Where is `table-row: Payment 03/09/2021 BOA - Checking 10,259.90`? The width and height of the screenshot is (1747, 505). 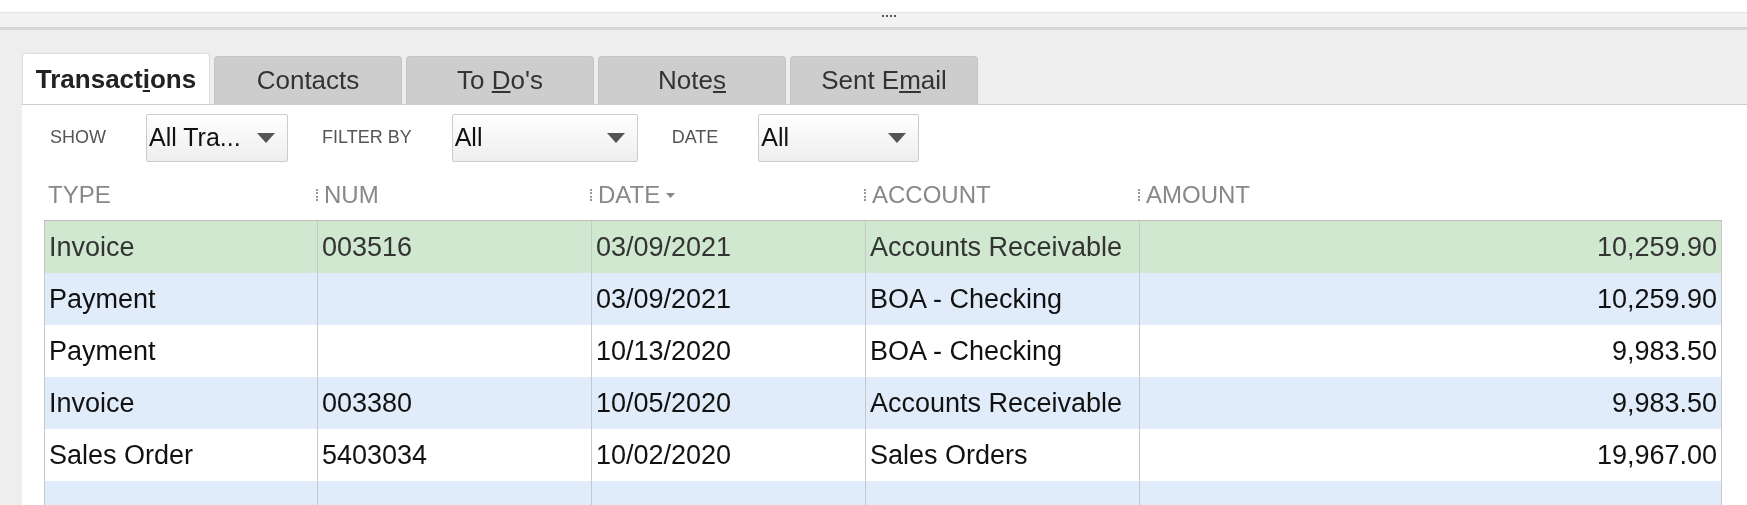 table-row: Payment 03/09/2021 BOA - Checking 10,259.90 is located at coordinates (883, 299).